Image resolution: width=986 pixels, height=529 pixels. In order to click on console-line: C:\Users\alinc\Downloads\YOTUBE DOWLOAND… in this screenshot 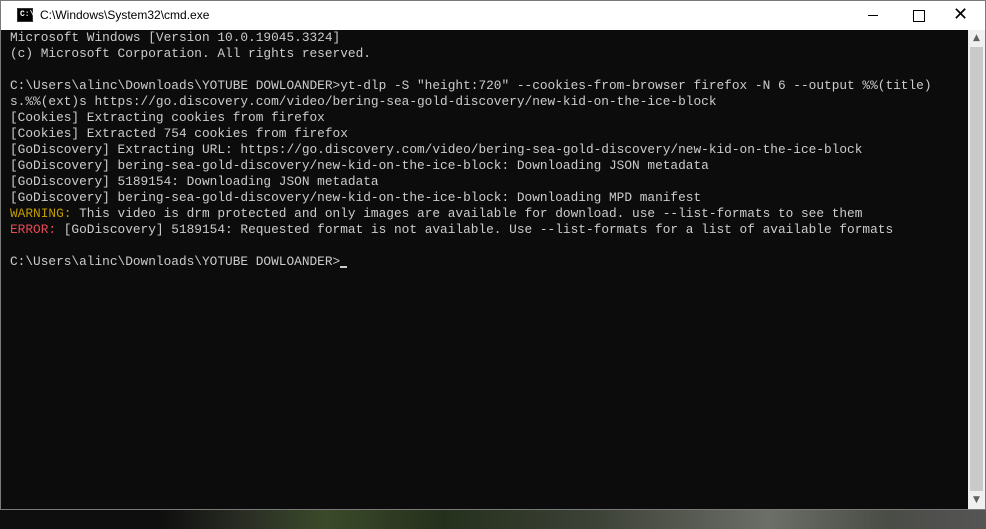, I will do `click(471, 85)`.